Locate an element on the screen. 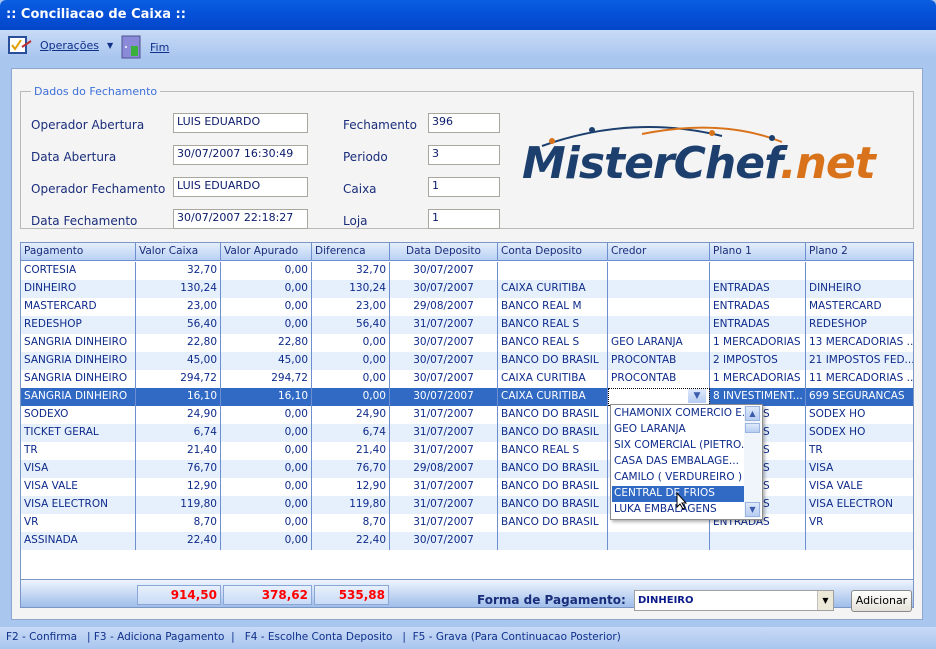 The image size is (936, 649). table-cell: REDESHOP is located at coordinates (859, 325).